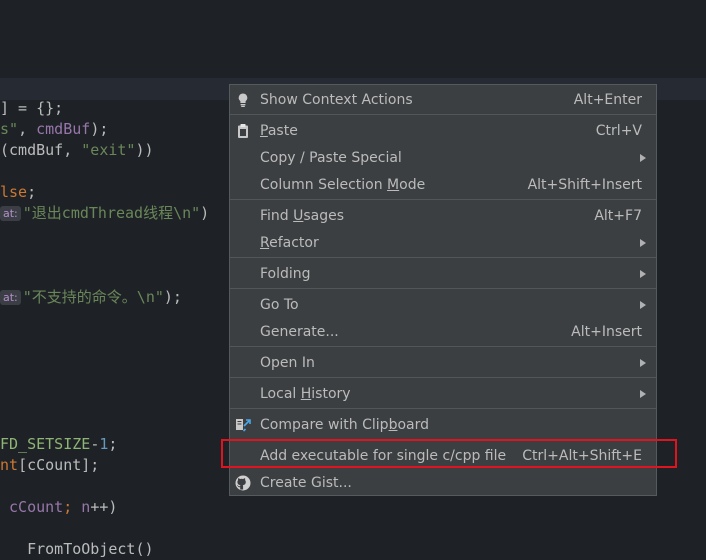 This screenshot has height=560, width=706. What do you see at coordinates (27, 129) in the screenshot?
I see `code-token: ,` at bounding box center [27, 129].